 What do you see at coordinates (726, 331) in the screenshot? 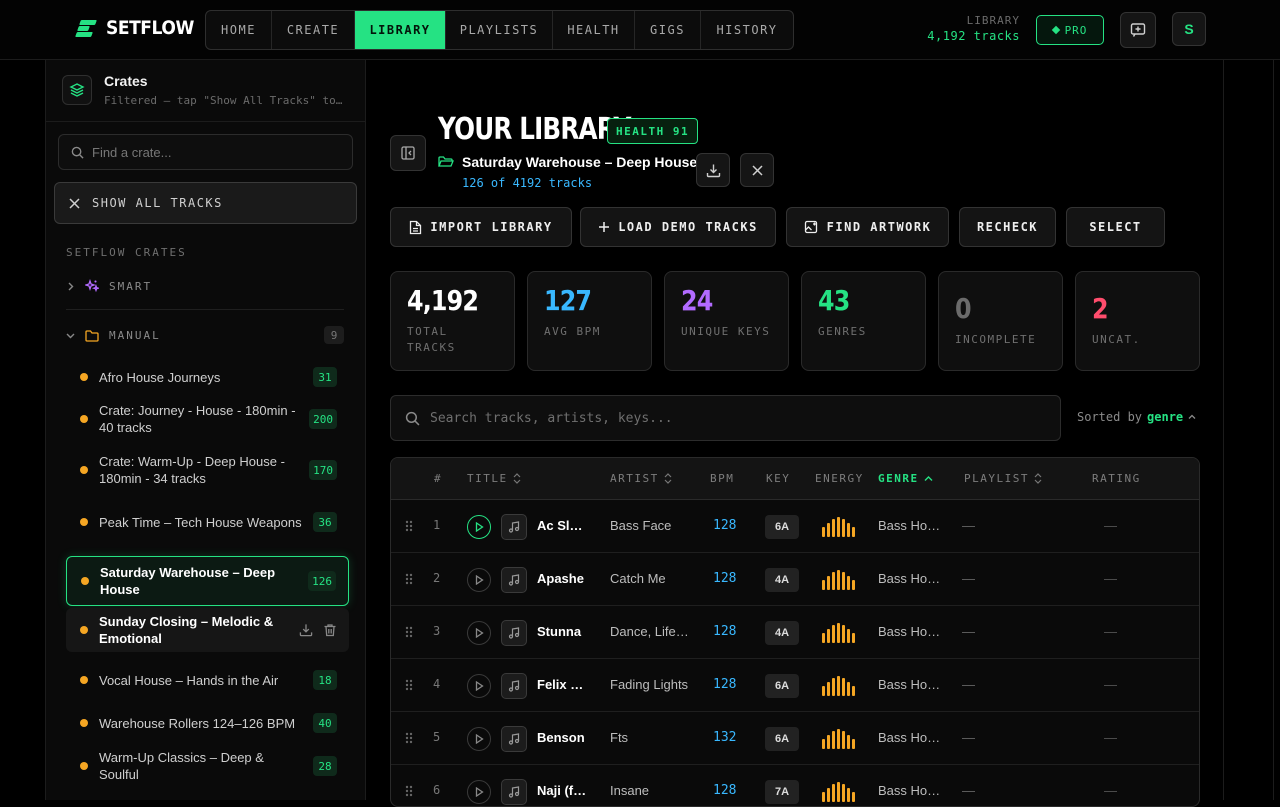
I see `stat-label: UNIQUE KEYS` at bounding box center [726, 331].